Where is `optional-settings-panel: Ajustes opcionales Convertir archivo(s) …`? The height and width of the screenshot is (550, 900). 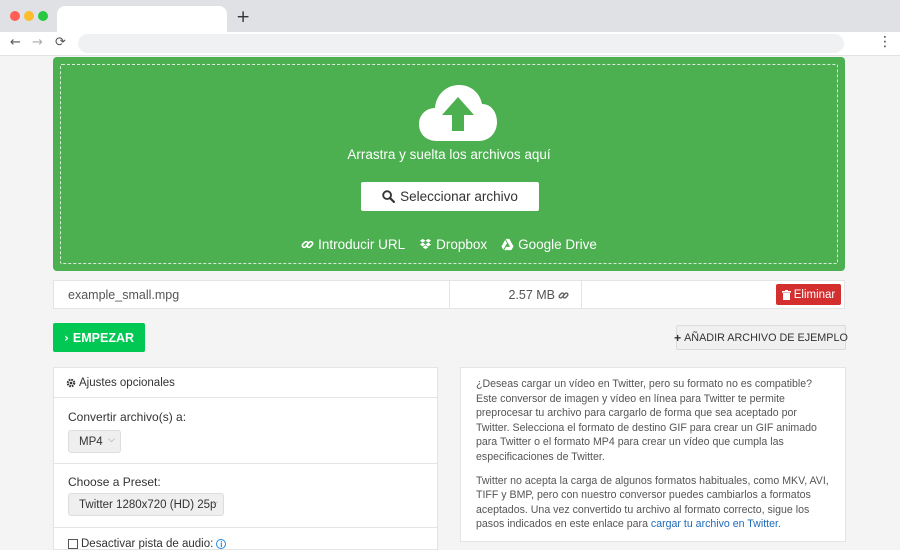
optional-settings-panel: Ajustes opcionales Convertir archivo(s) … is located at coordinates (245, 458).